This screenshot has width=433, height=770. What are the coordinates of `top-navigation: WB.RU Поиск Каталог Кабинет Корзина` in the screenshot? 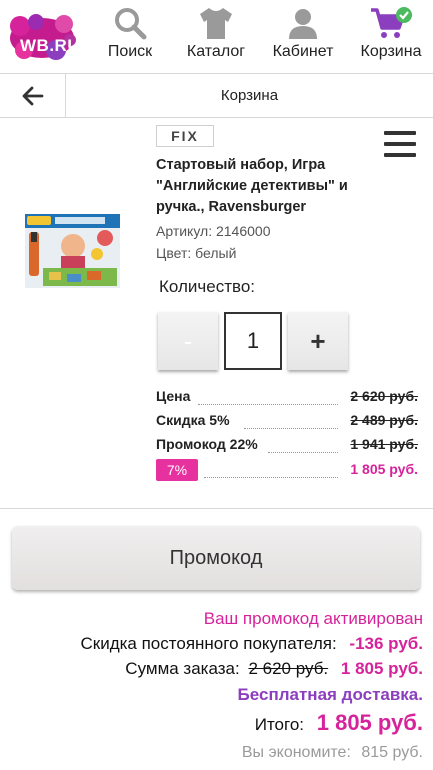 It's located at (216, 36).